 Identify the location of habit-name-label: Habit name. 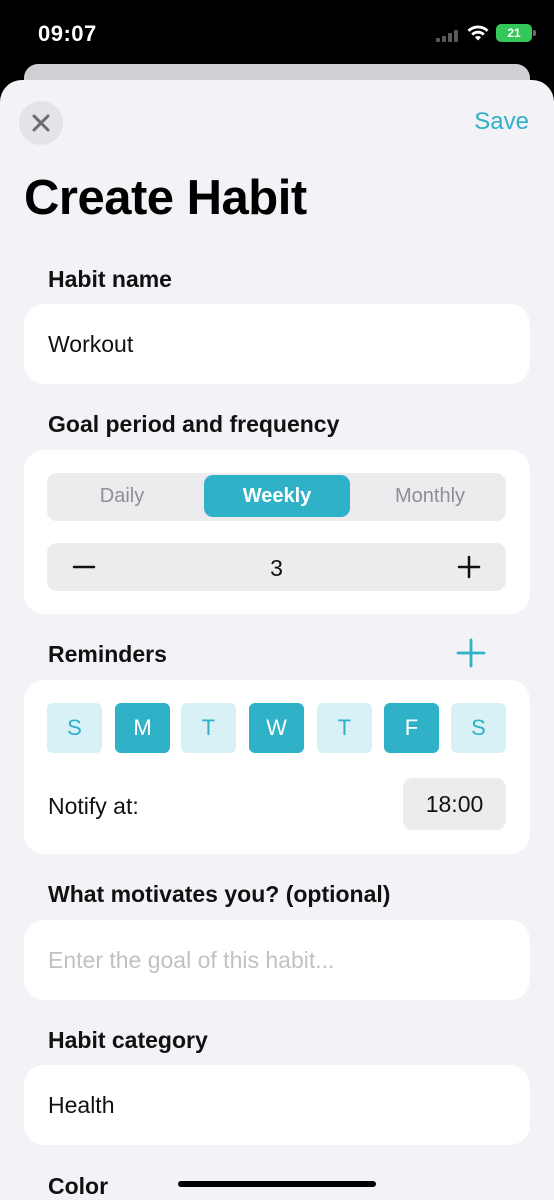
(110, 279).